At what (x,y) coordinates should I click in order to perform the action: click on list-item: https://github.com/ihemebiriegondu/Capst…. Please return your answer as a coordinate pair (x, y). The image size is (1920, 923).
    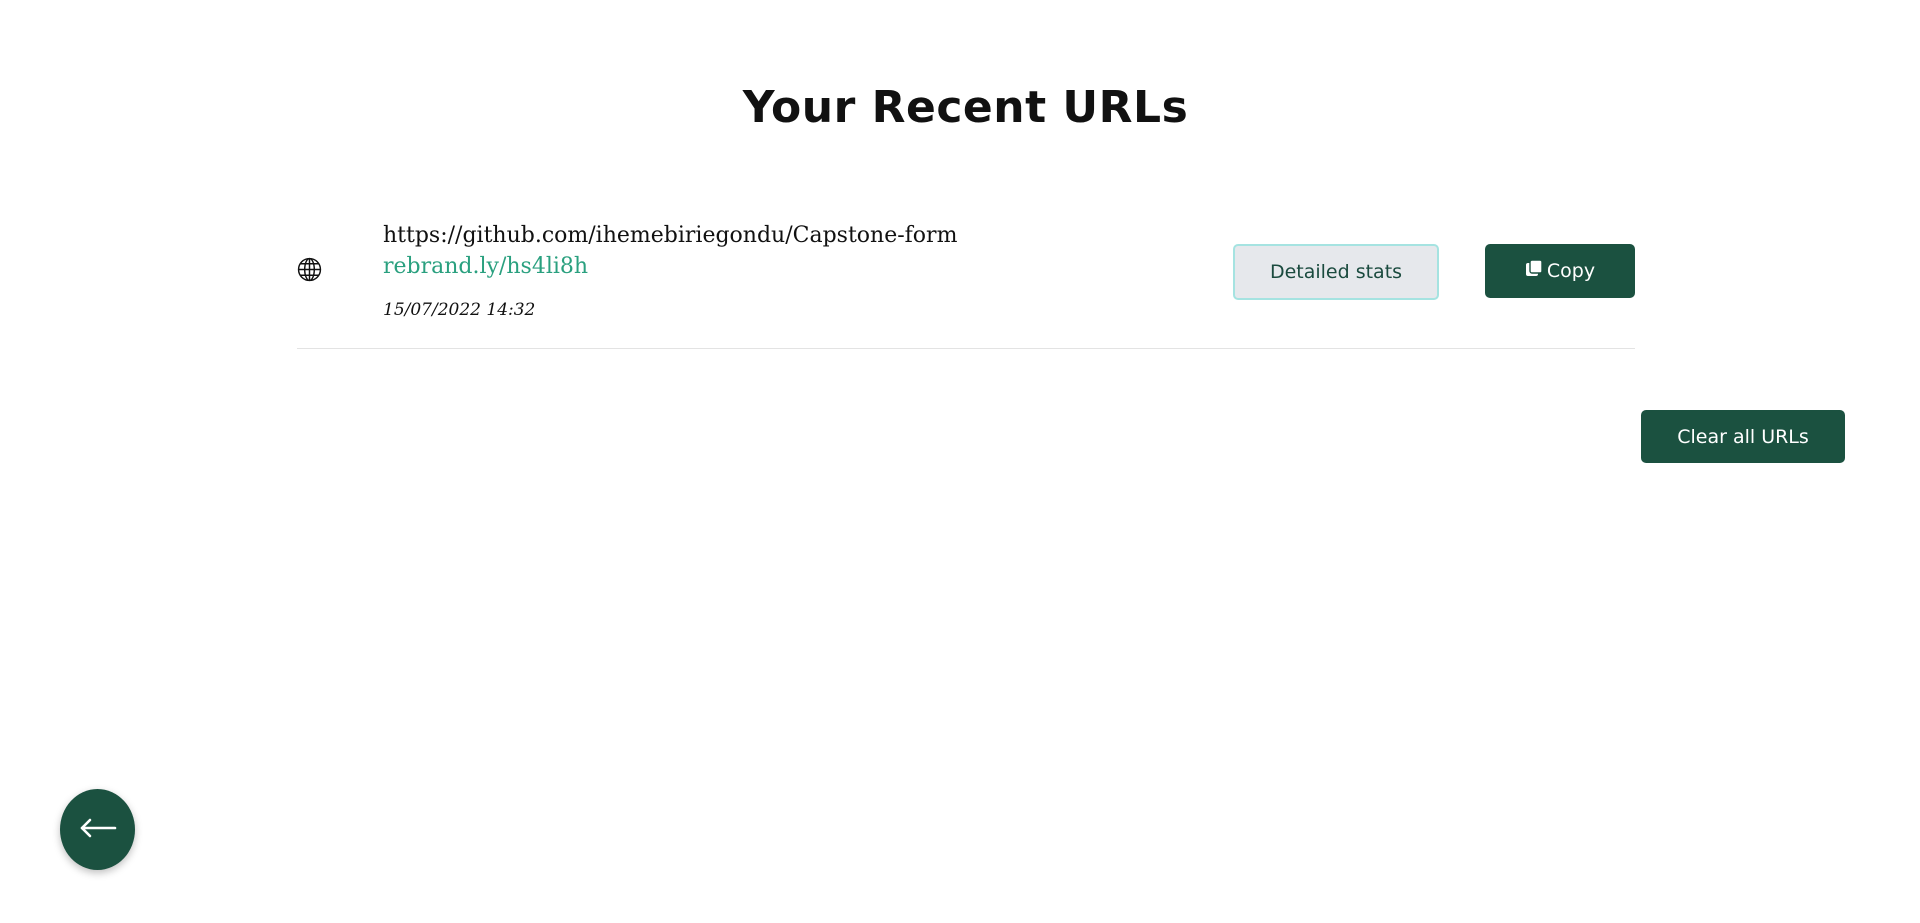
    Looking at the image, I should click on (966, 282).